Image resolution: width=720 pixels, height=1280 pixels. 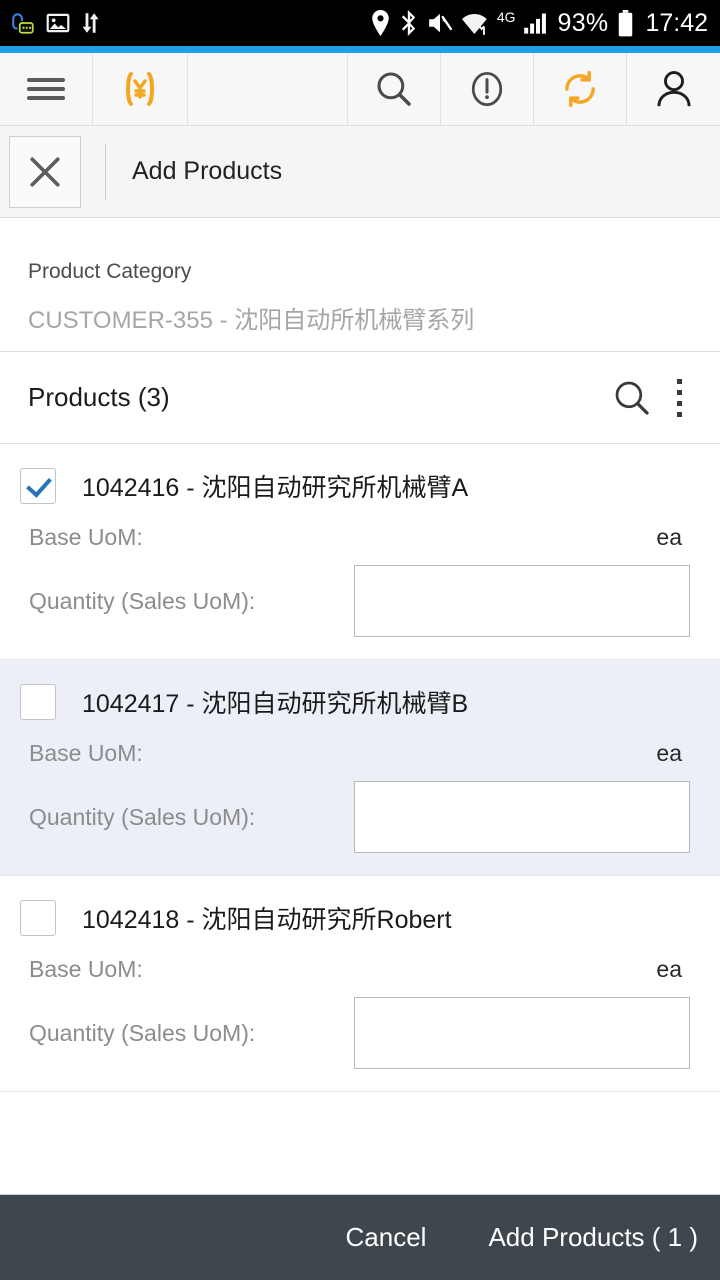 I want to click on toolbar-account-button, so click(x=673, y=89).